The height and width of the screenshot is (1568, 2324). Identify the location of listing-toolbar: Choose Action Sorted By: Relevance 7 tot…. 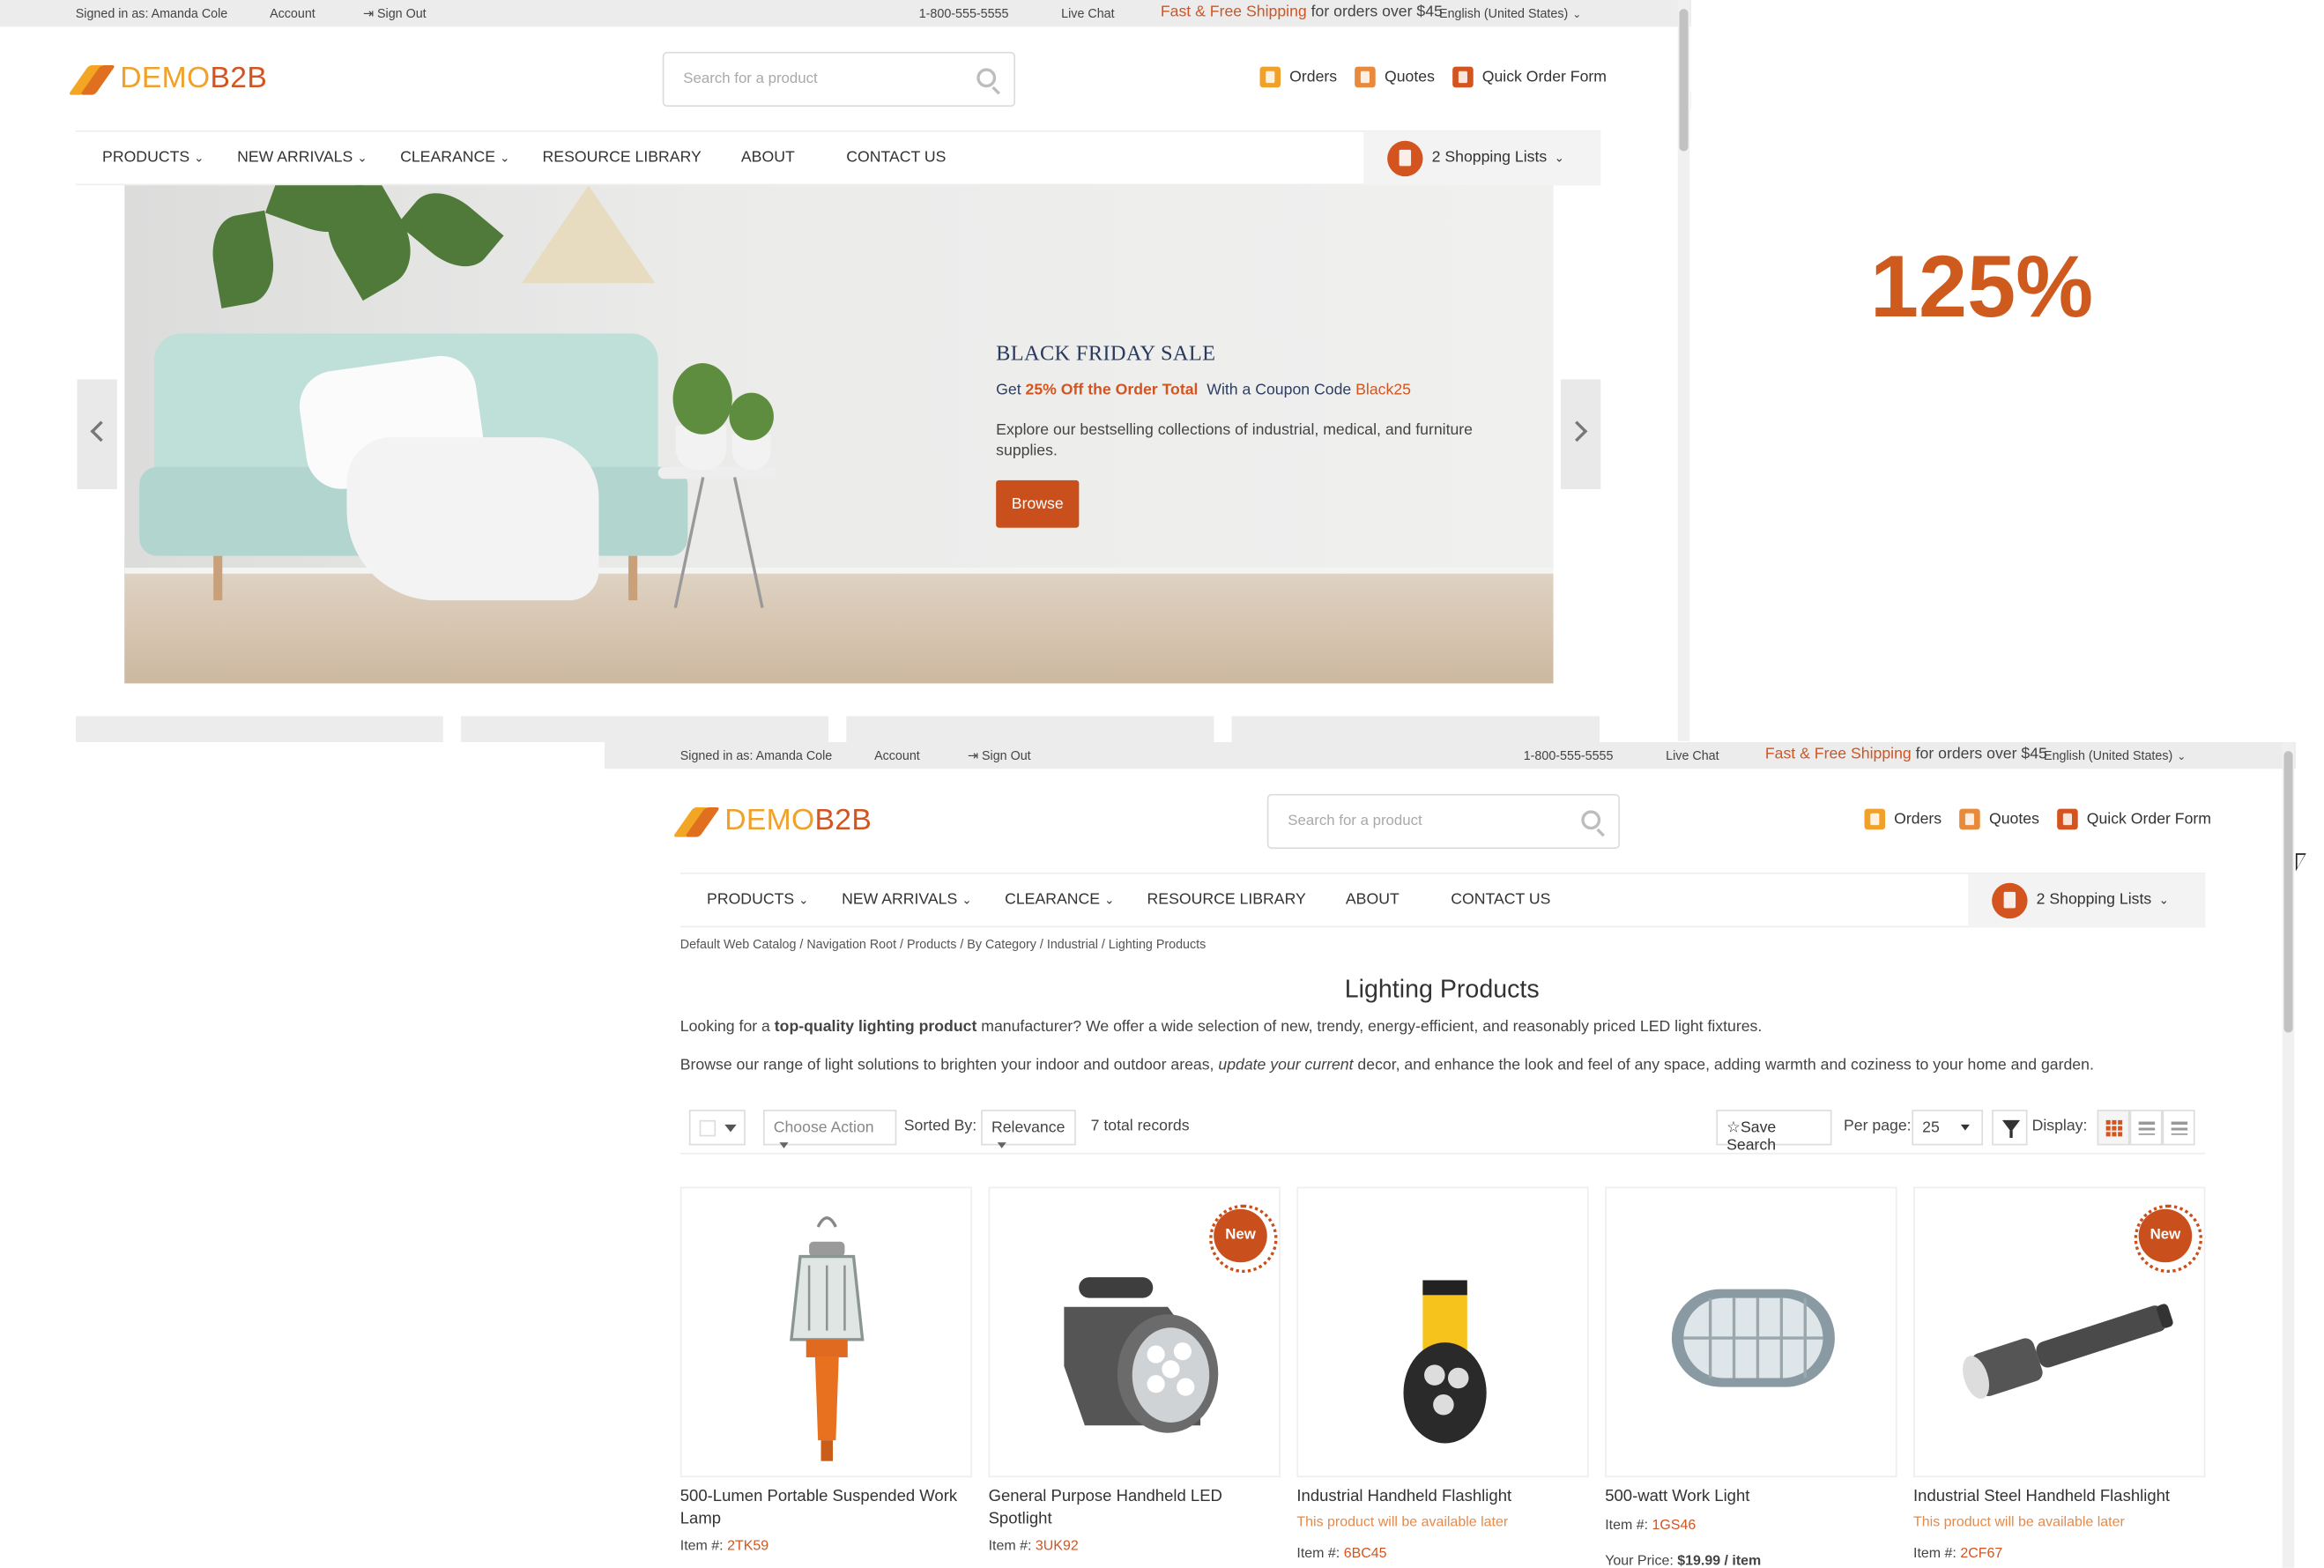
(1443, 1129).